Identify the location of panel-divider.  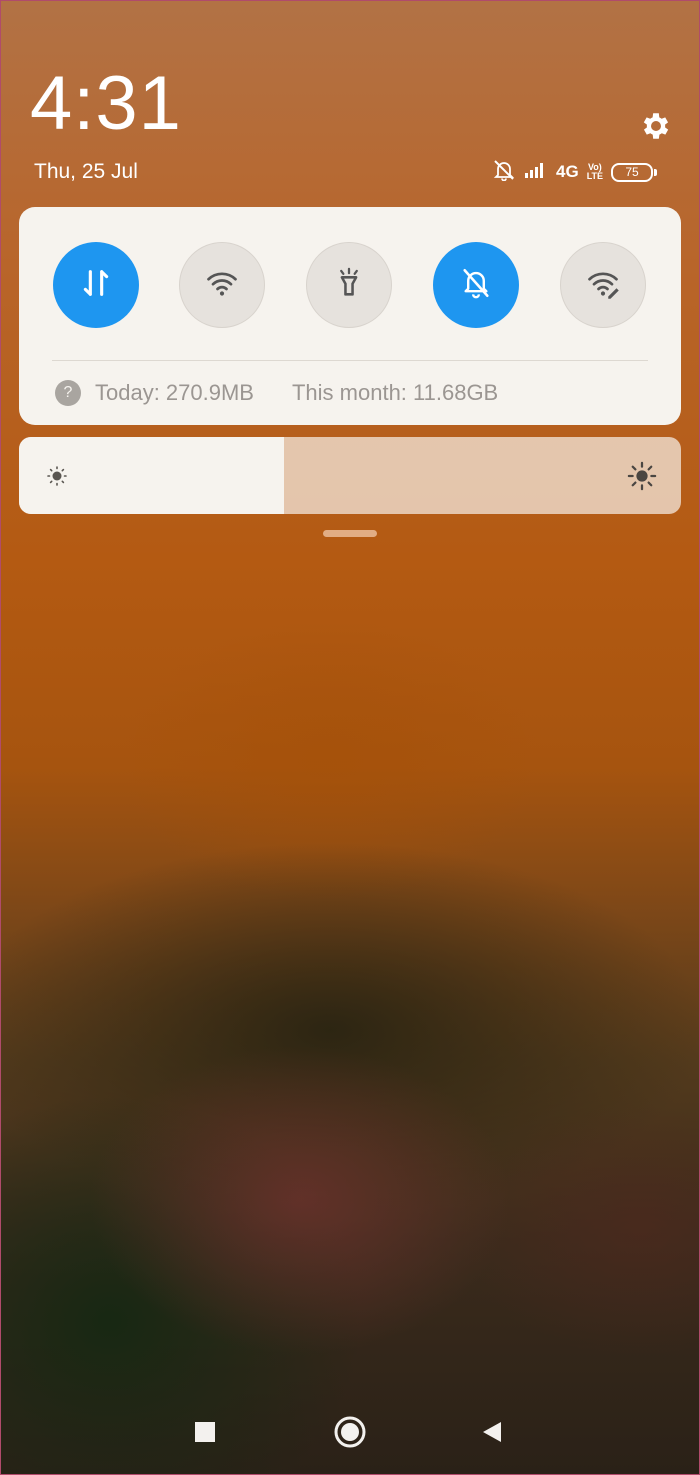
(350, 360).